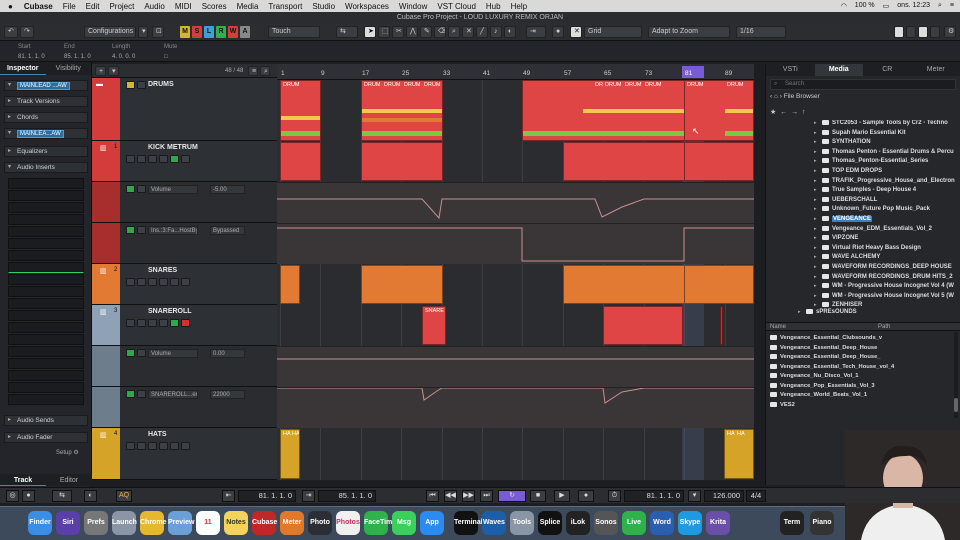 The image size is (960, 540). Describe the element at coordinates (113, 71) in the screenshot. I see `track-menu-icon: ▾` at that location.